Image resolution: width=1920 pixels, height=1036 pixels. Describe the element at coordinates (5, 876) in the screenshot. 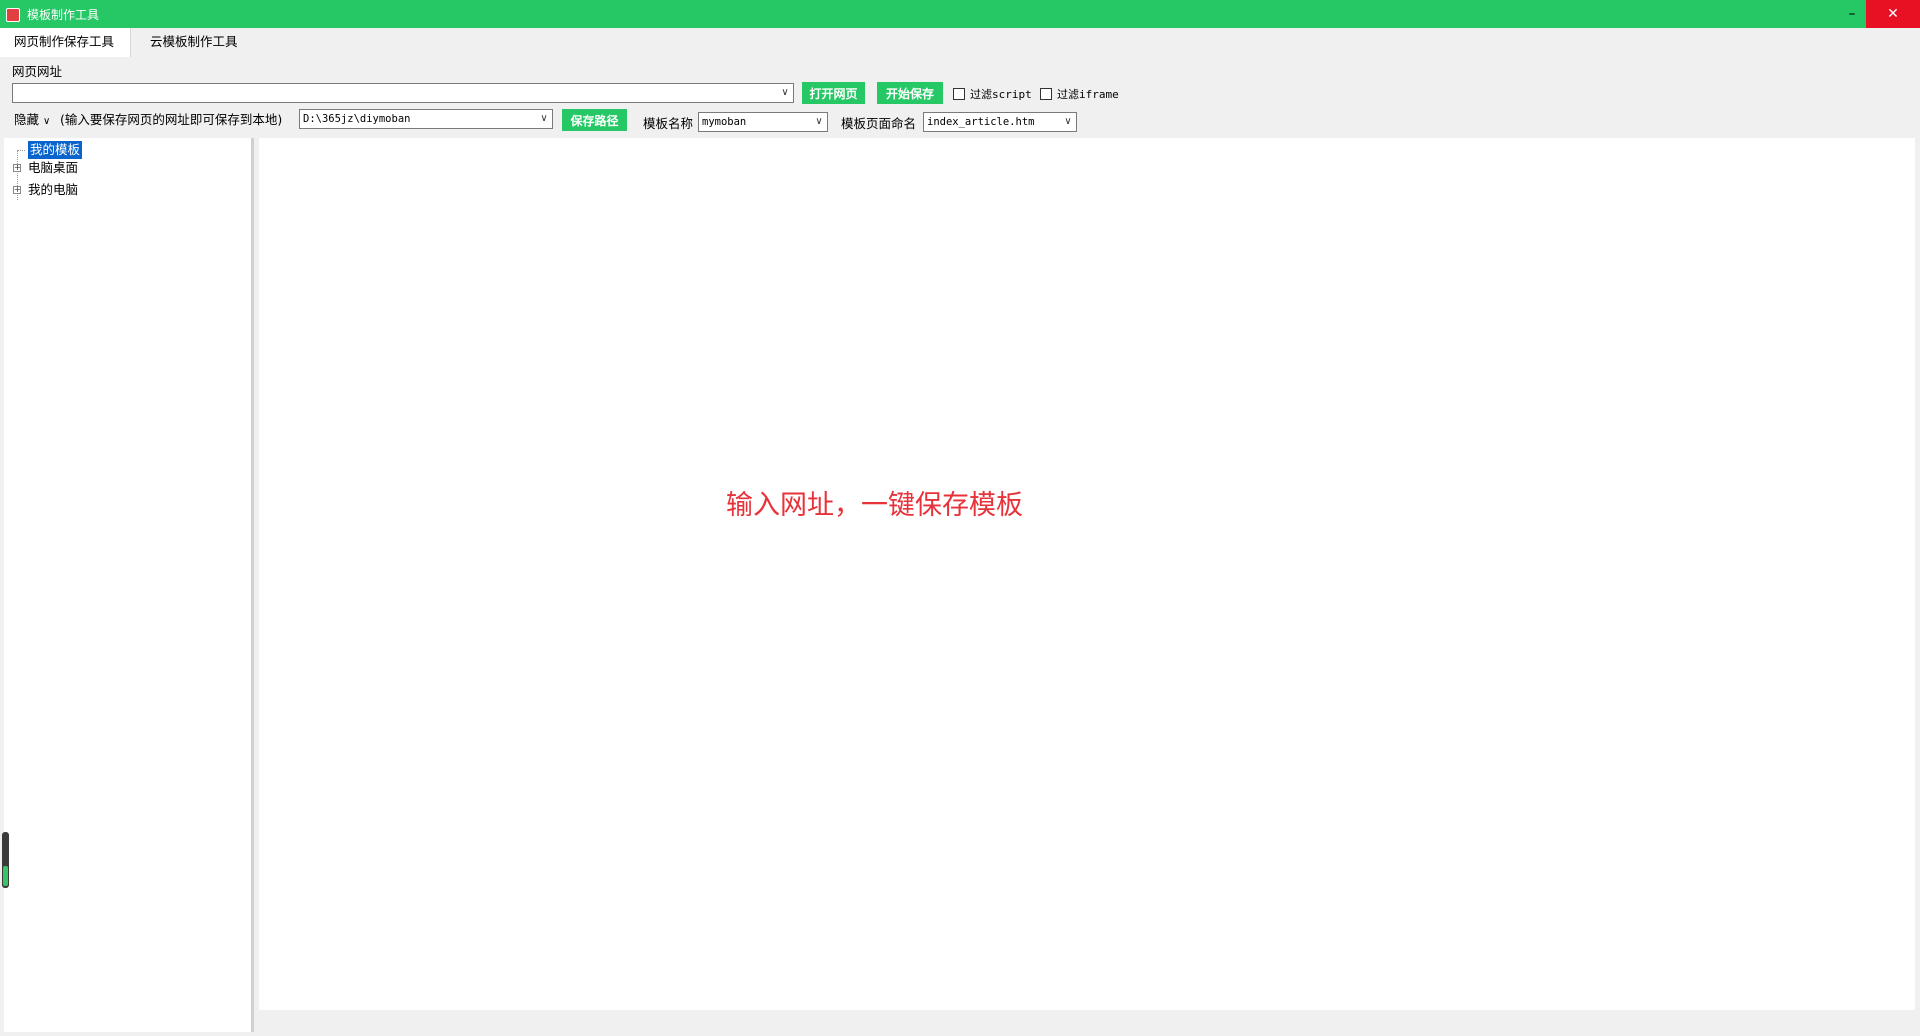

I see `side-scroll-fill` at that location.